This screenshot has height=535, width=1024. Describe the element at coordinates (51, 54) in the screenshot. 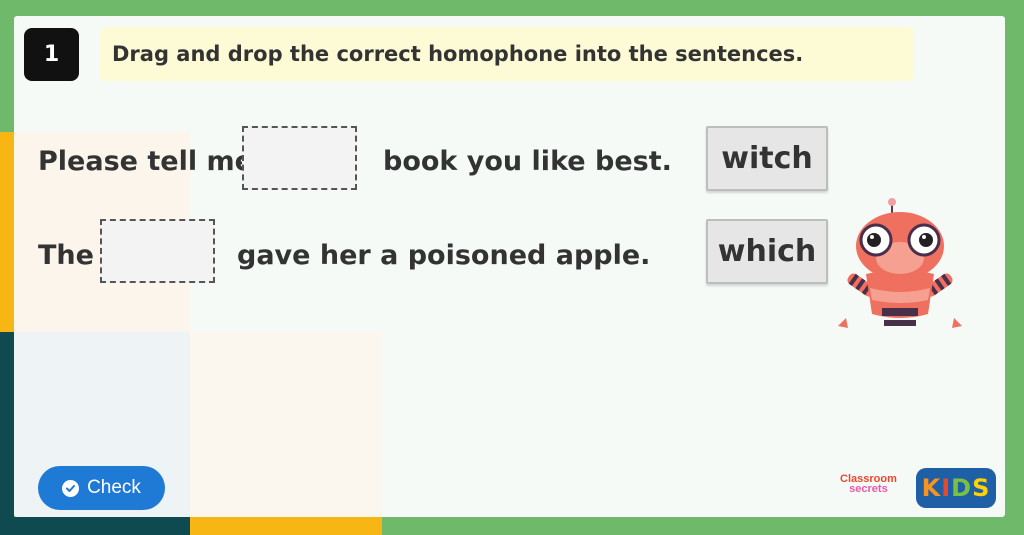

I see `question-number: 1` at that location.